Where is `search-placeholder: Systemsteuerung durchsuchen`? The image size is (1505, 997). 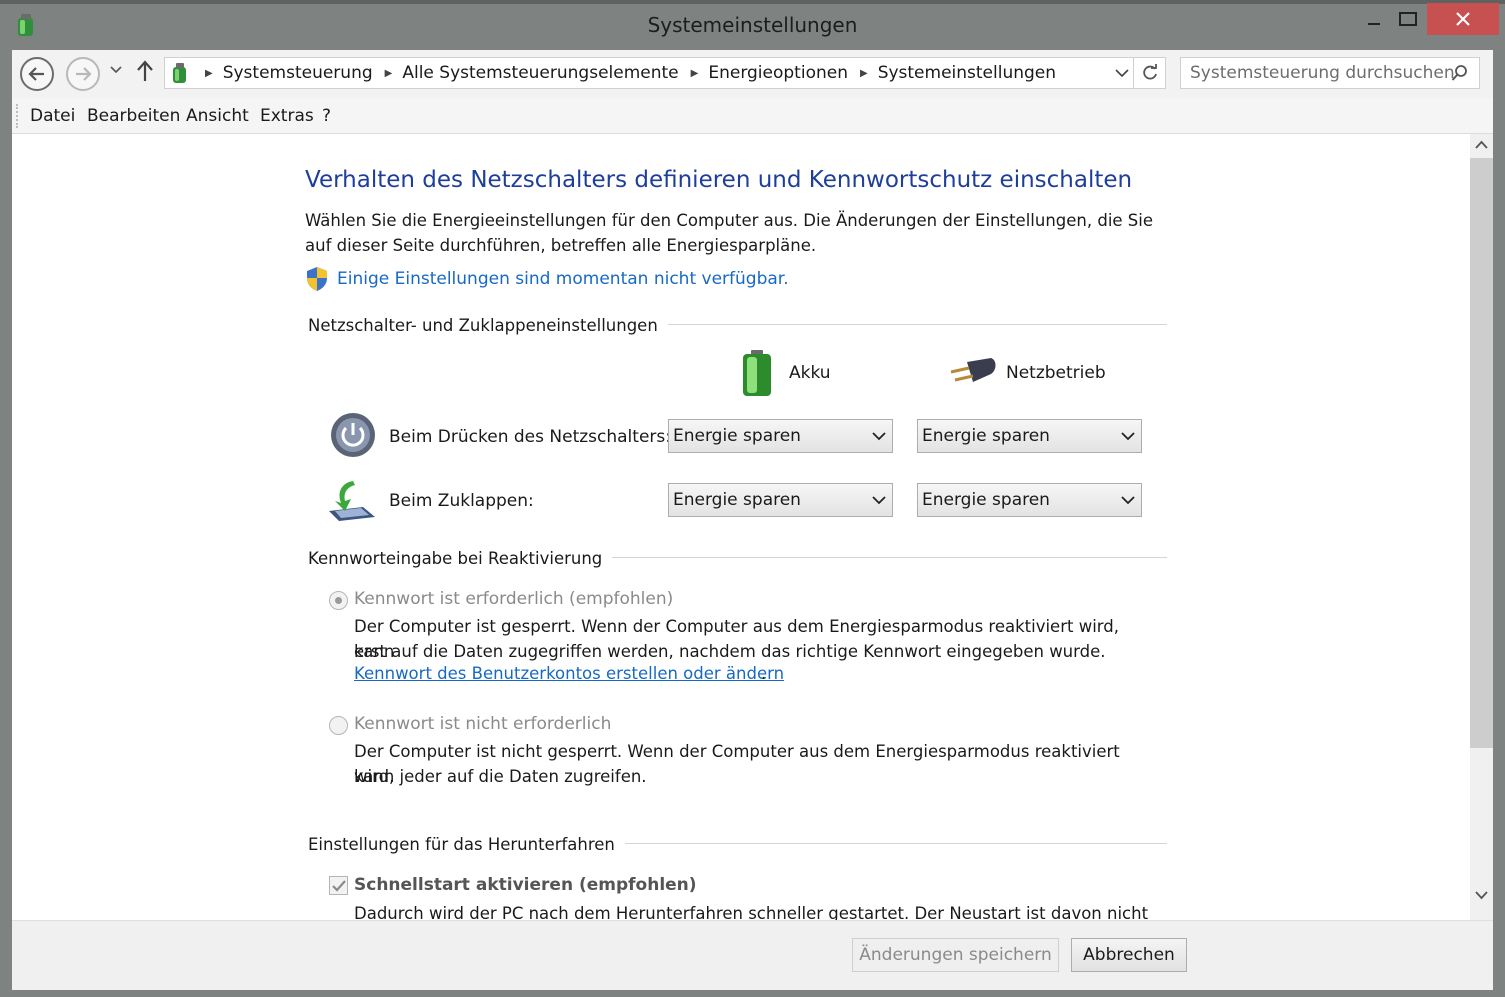 search-placeholder: Systemsteuerung durchsuchen is located at coordinates (1322, 73).